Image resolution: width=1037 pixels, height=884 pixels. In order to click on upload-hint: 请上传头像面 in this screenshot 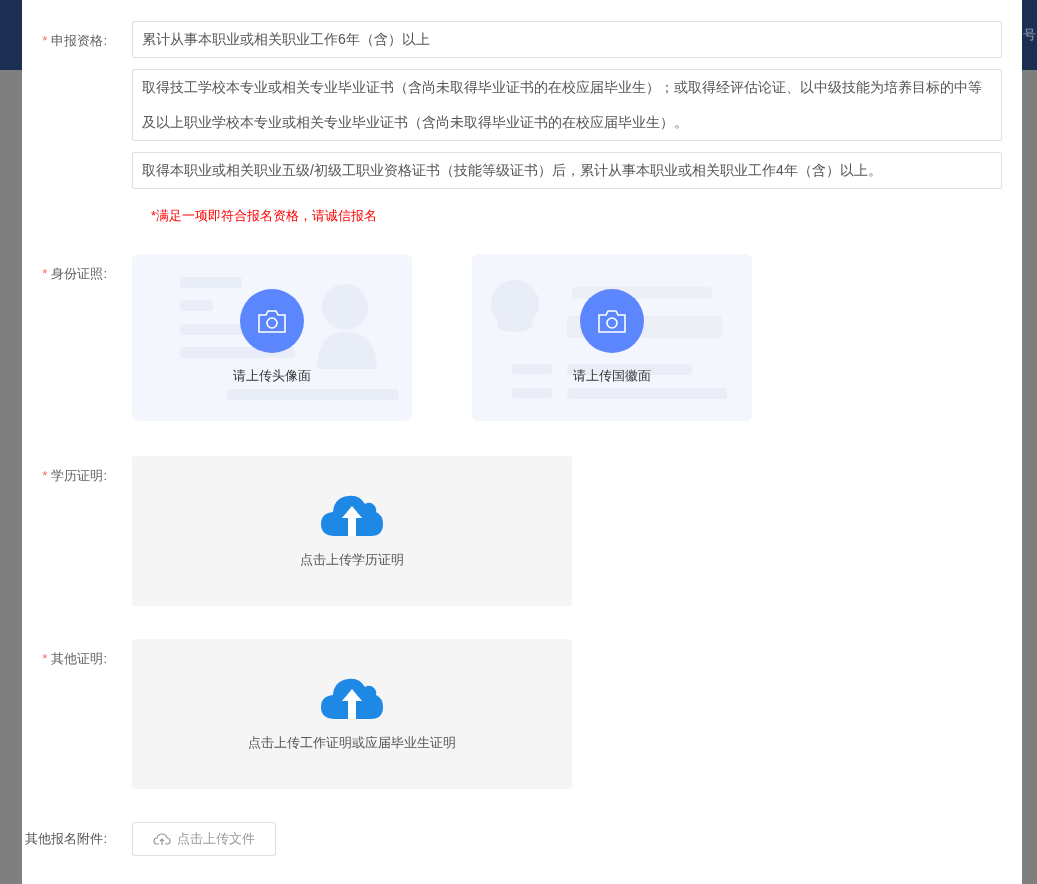, I will do `click(272, 375)`.